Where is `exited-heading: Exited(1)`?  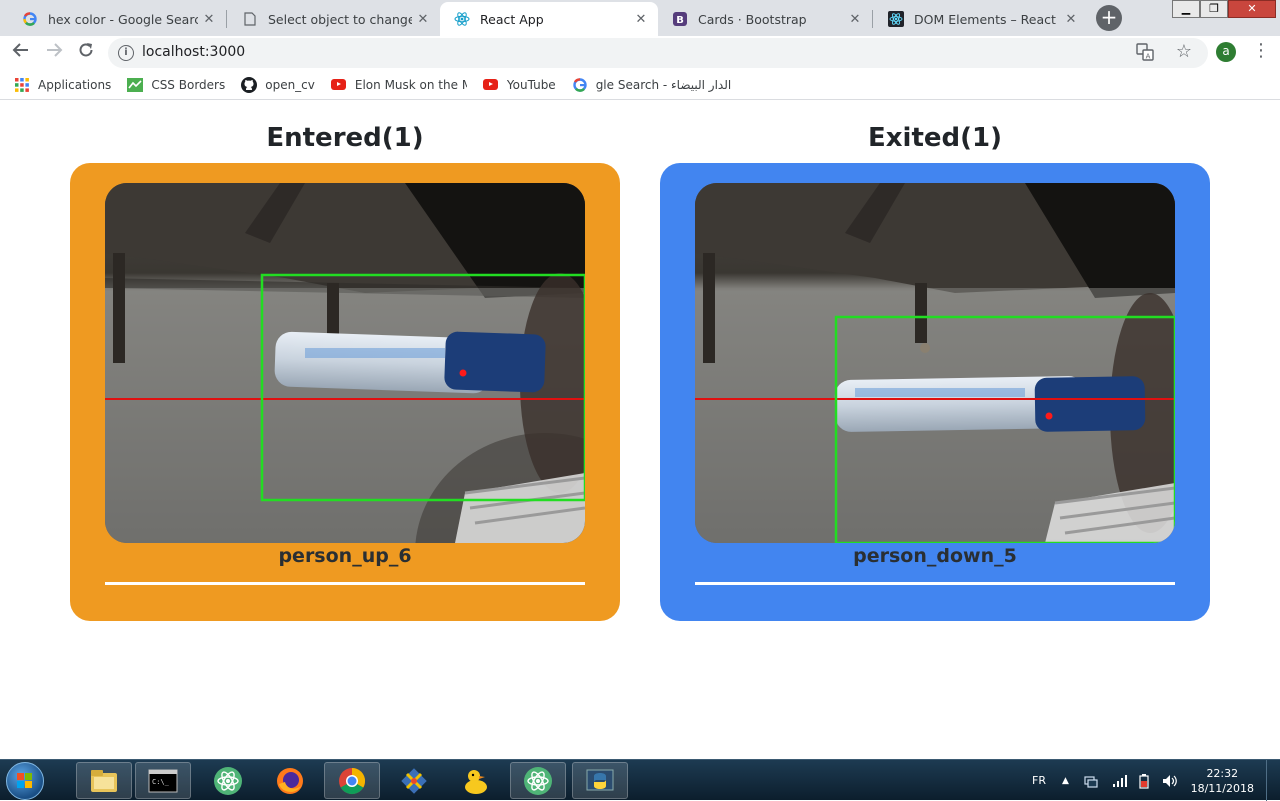 exited-heading: Exited(1) is located at coordinates (935, 138).